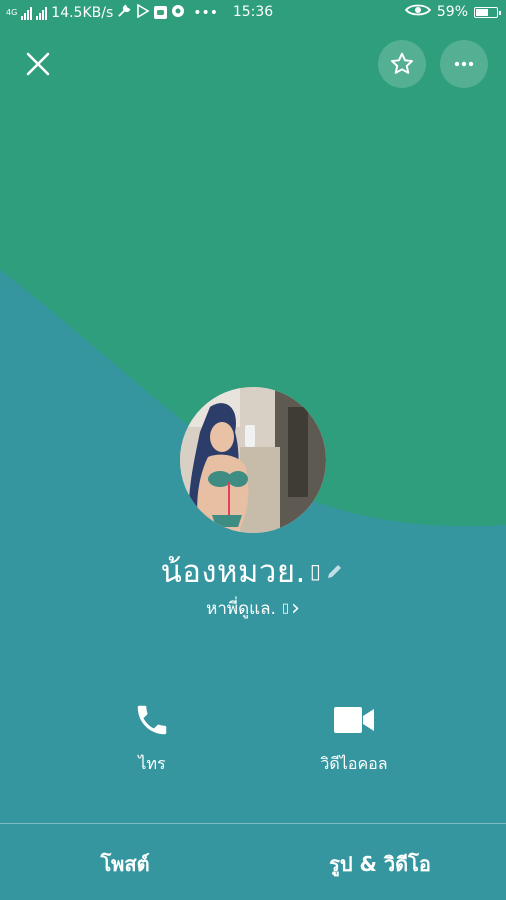 The image size is (506, 900). What do you see at coordinates (233, 572) in the screenshot?
I see `profile-name: น้องหมวย.` at bounding box center [233, 572].